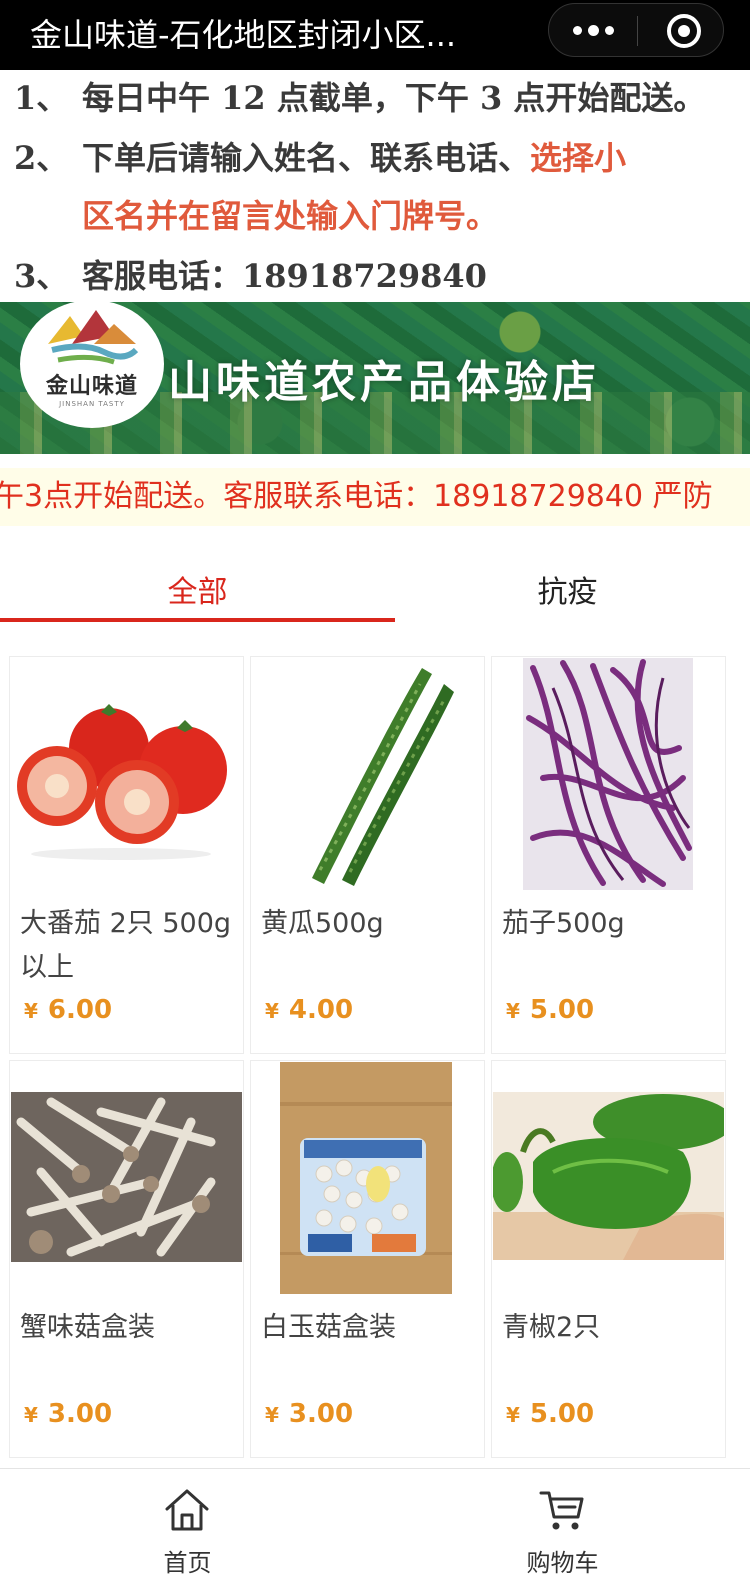 The image size is (750, 1591). Describe the element at coordinates (593, 30) in the screenshot. I see `more-menu-icon` at that location.